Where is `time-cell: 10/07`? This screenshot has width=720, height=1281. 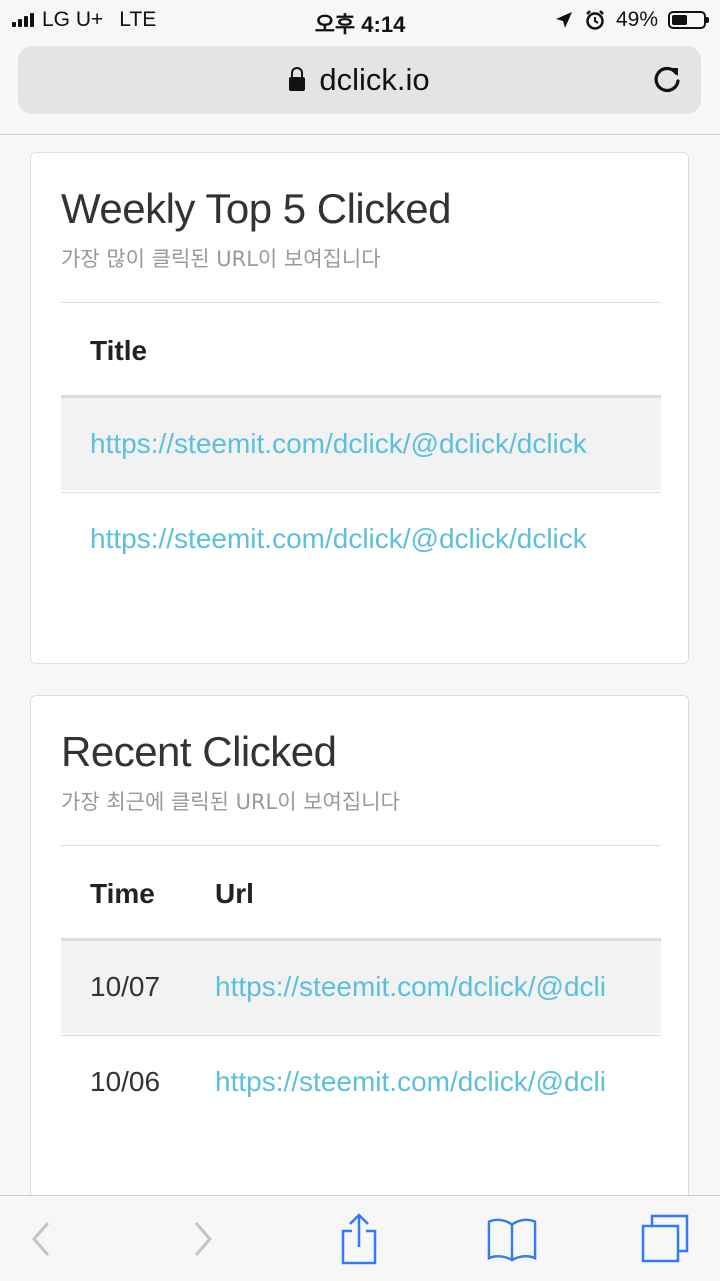
time-cell: 10/07 is located at coordinates (125, 986).